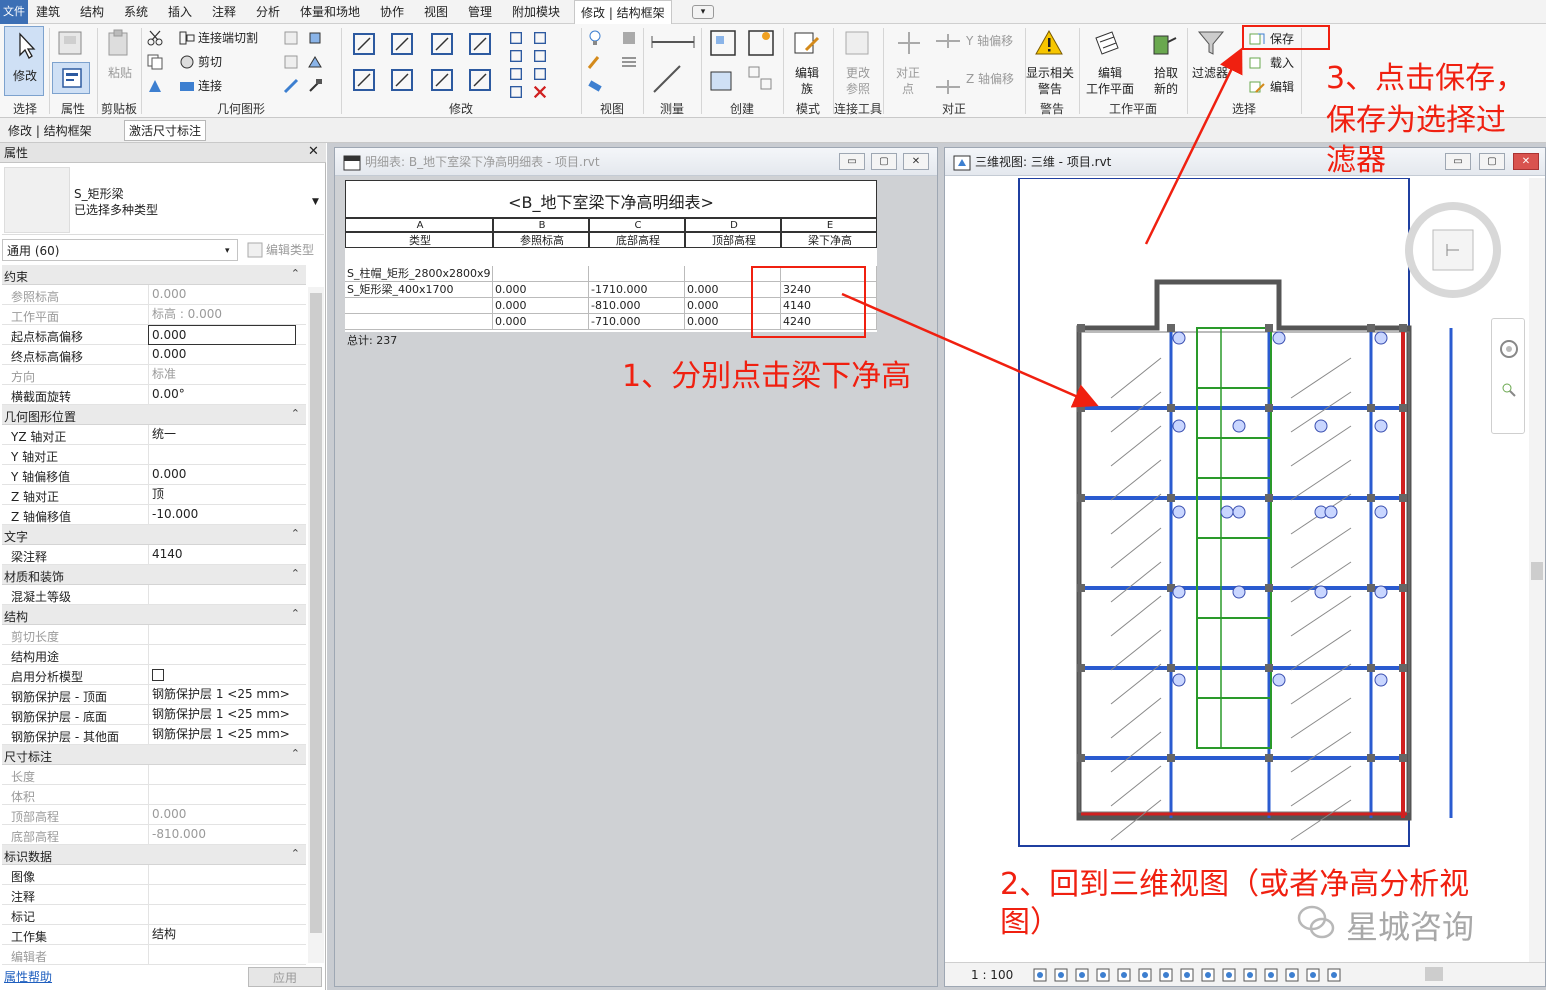  I want to click on property-row: 长度, so click(154, 775).